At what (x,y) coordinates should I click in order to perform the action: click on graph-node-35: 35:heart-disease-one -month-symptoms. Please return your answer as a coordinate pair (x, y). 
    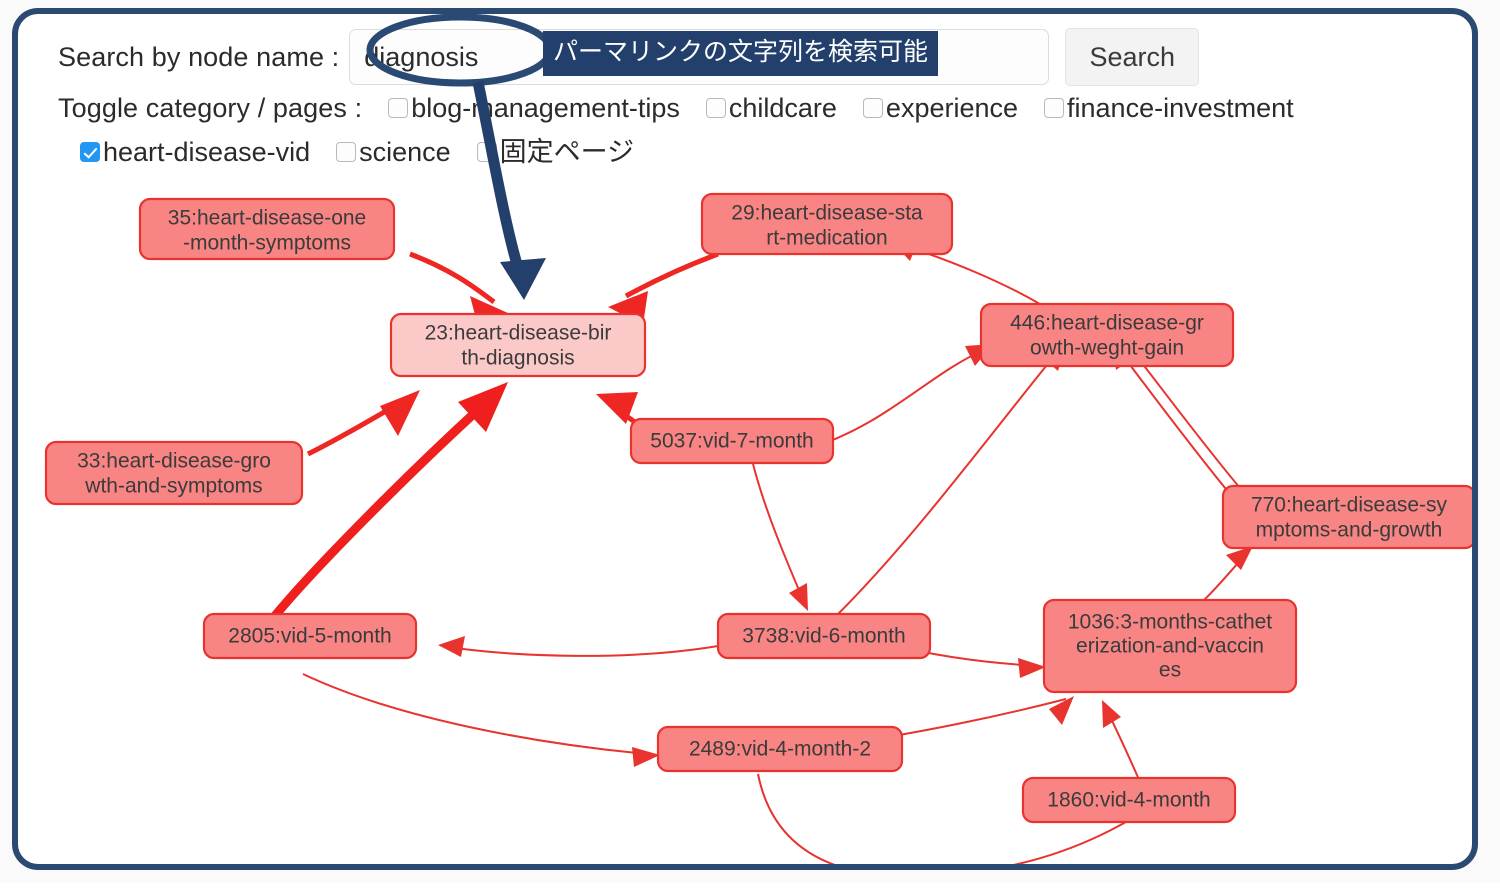
    Looking at the image, I should click on (267, 229).